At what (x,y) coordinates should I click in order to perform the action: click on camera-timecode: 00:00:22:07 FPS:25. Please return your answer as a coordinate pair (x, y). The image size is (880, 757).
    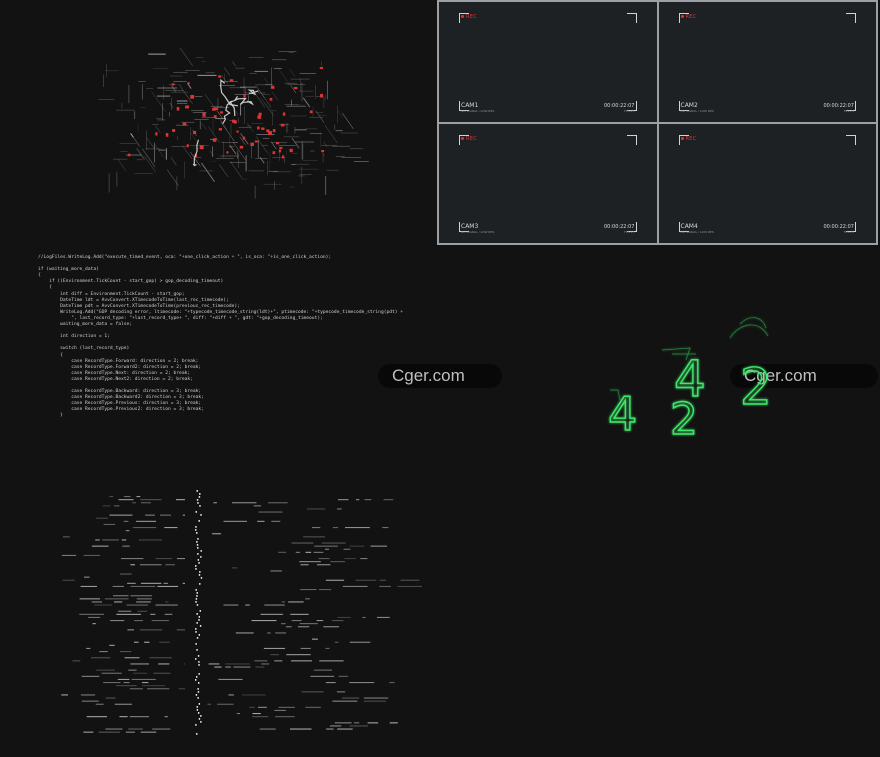
    Looking at the image, I should click on (838, 229).